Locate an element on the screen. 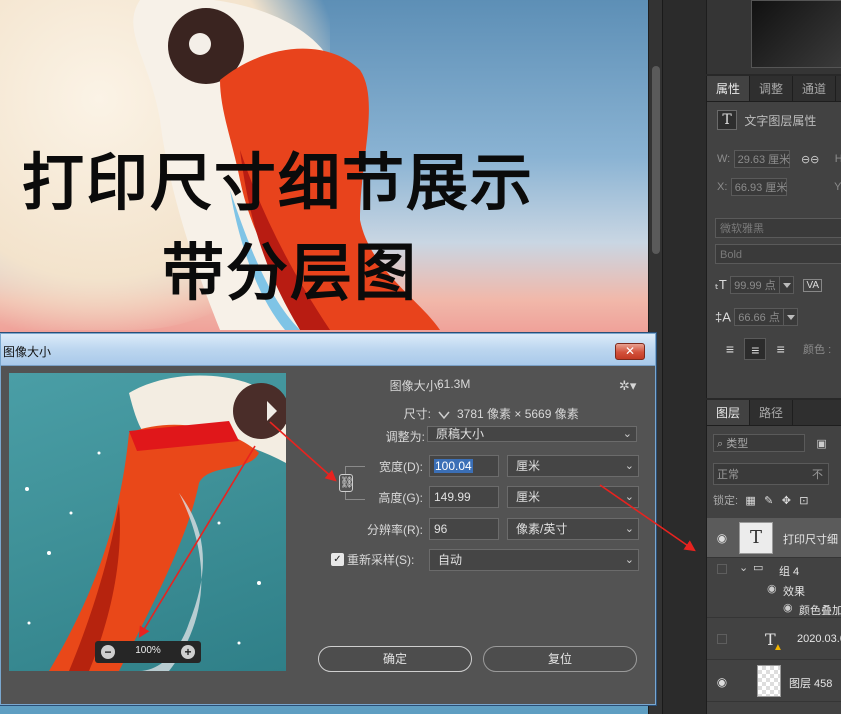  layers-tabbar: 图层 路径 is located at coordinates (774, 413).